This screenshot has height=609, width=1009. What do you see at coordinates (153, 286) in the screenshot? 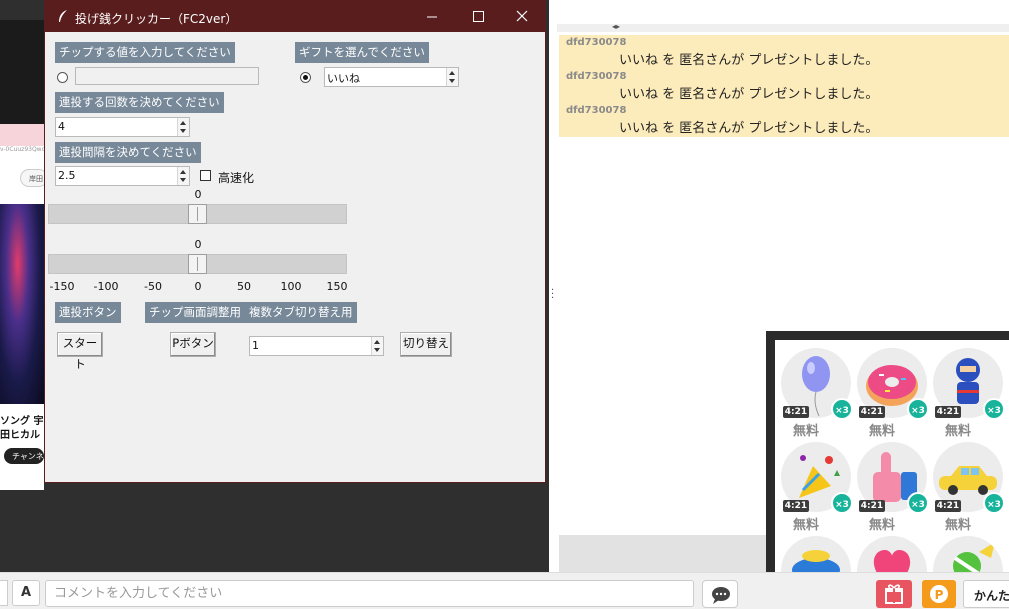
I see `scale-tick: -50` at bounding box center [153, 286].